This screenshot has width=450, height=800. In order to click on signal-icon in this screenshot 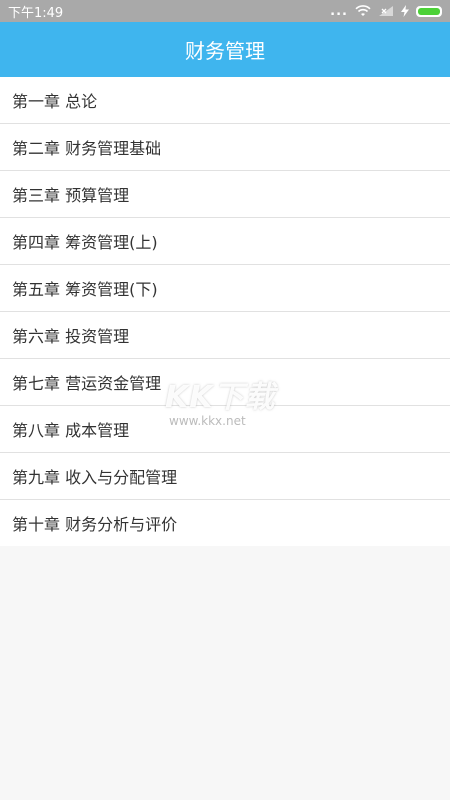, I will do `click(386, 11)`.